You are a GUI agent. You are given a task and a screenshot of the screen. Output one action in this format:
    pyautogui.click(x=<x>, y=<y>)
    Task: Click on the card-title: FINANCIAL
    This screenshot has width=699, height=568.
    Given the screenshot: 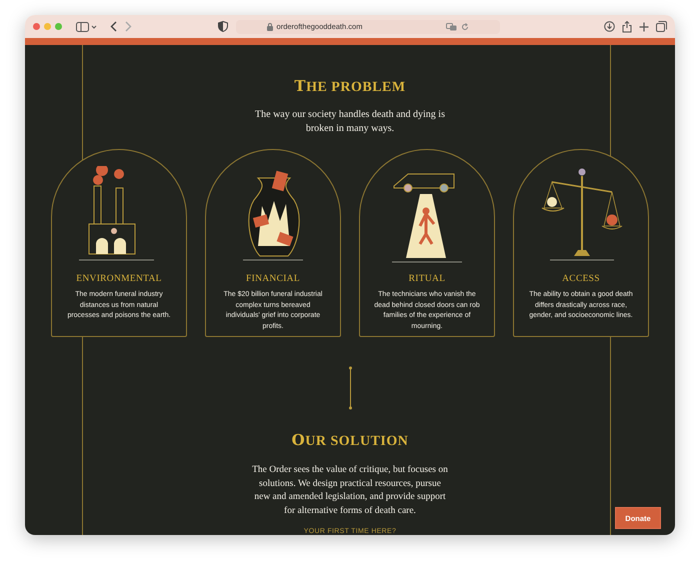 What is the action you would take?
    pyautogui.click(x=273, y=279)
    